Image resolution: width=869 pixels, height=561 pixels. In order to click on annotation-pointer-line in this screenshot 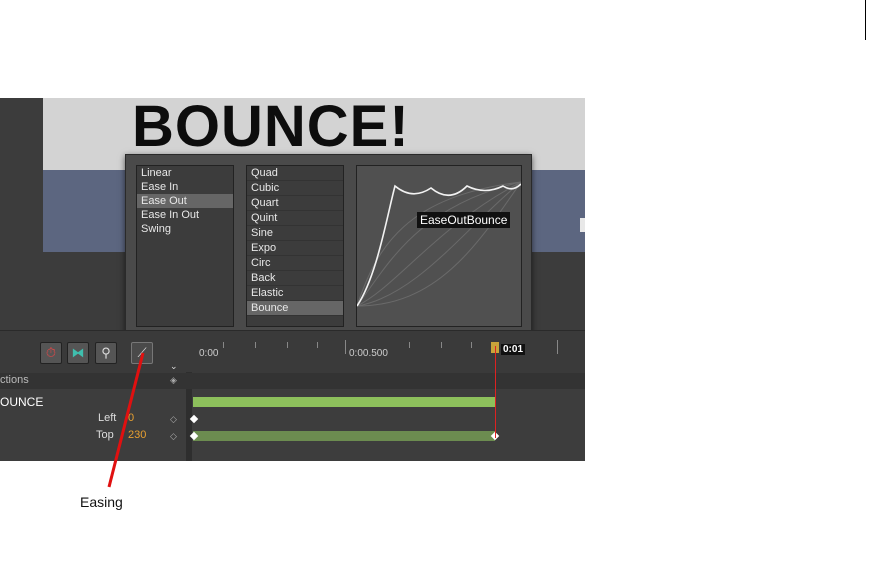, I will do `click(126, 420)`.